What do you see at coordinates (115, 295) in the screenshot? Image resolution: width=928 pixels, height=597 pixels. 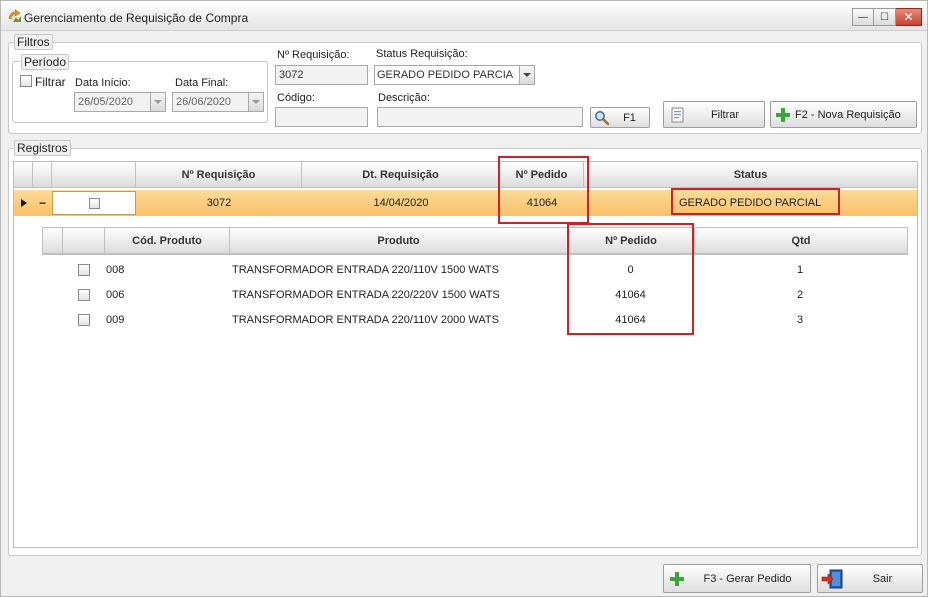 I see `detail-row-code: 006` at bounding box center [115, 295].